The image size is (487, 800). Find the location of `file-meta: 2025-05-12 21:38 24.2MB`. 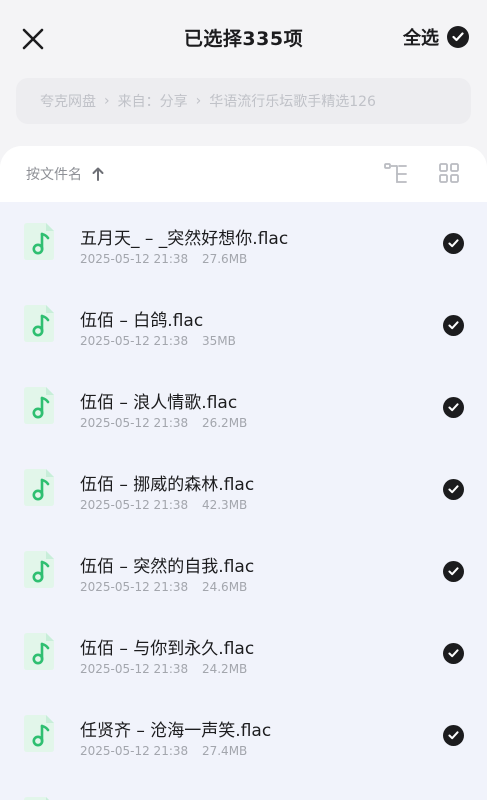

file-meta: 2025-05-12 21:38 24.2MB is located at coordinates (163, 669).